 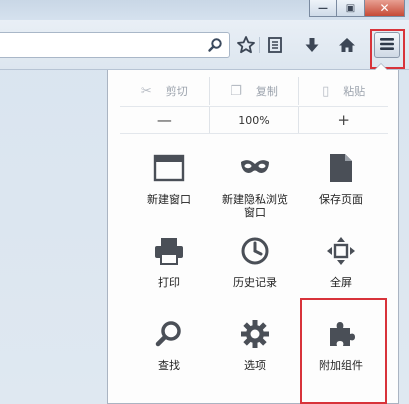 What do you see at coordinates (169, 365) in the screenshot?
I see `find-label: 查找` at bounding box center [169, 365].